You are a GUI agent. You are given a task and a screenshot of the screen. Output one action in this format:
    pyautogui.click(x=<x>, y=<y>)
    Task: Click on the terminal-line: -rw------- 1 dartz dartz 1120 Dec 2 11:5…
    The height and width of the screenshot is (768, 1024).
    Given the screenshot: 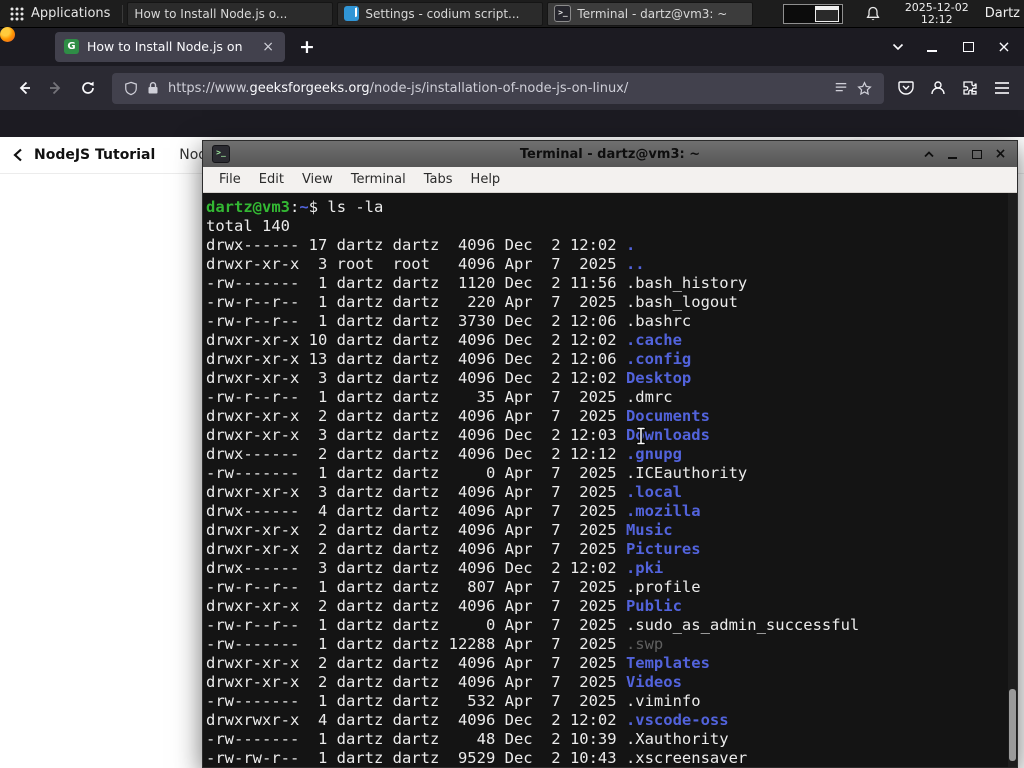 What is the action you would take?
    pyautogui.click(x=477, y=283)
    